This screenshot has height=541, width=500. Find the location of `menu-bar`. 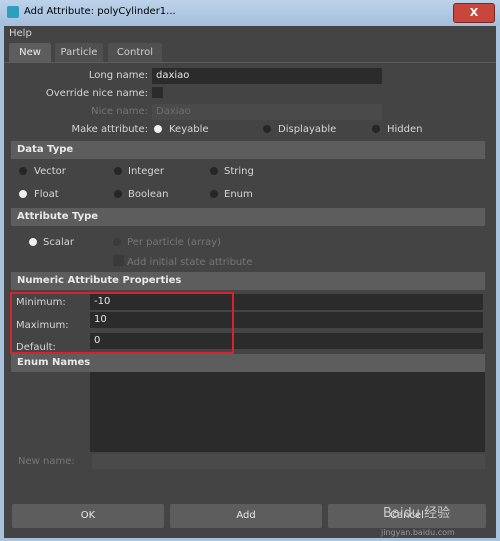

menu-bar is located at coordinates (250, 34).